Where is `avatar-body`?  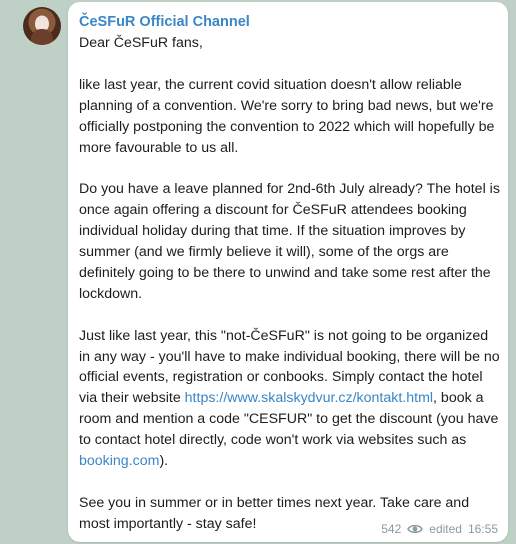
avatar-body is located at coordinates (42, 37).